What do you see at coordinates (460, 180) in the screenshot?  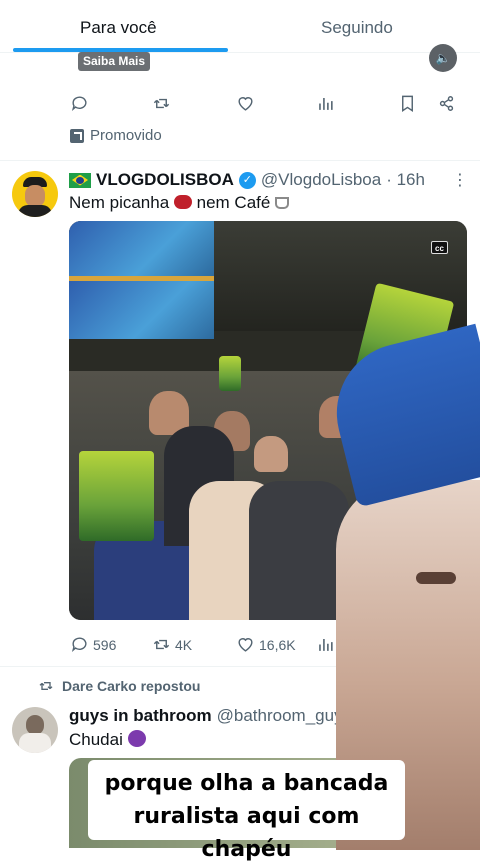 I see `more-options-icon: ⋮` at bounding box center [460, 180].